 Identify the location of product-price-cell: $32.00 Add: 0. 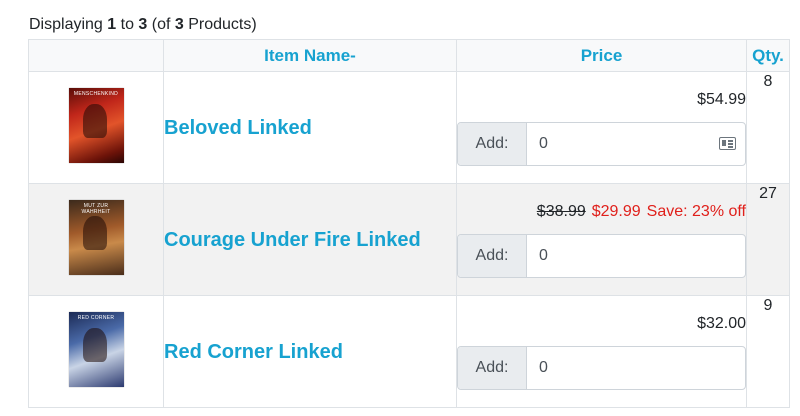
(601, 351).